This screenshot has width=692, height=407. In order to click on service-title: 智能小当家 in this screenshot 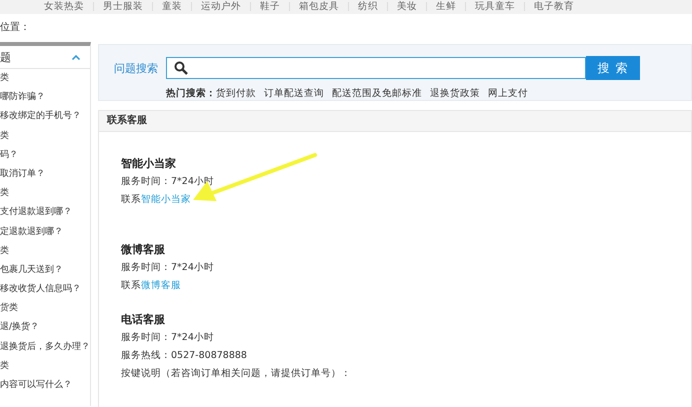, I will do `click(149, 164)`.